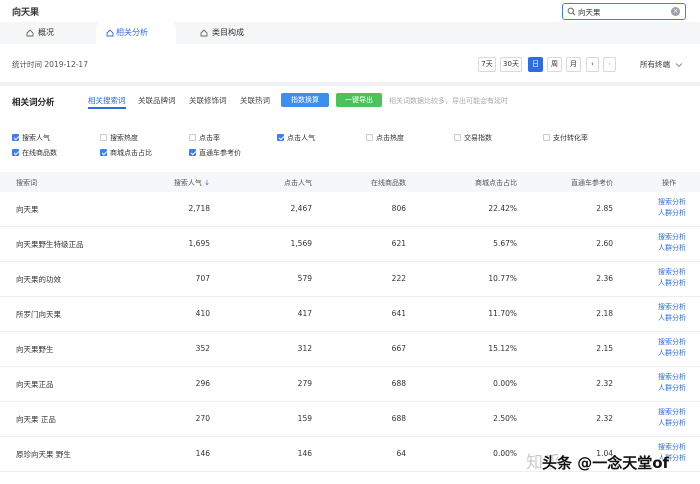 The width and height of the screenshot is (700, 484). What do you see at coordinates (401, 453) in the screenshot?
I see `cell-online-items: 64` at bounding box center [401, 453].